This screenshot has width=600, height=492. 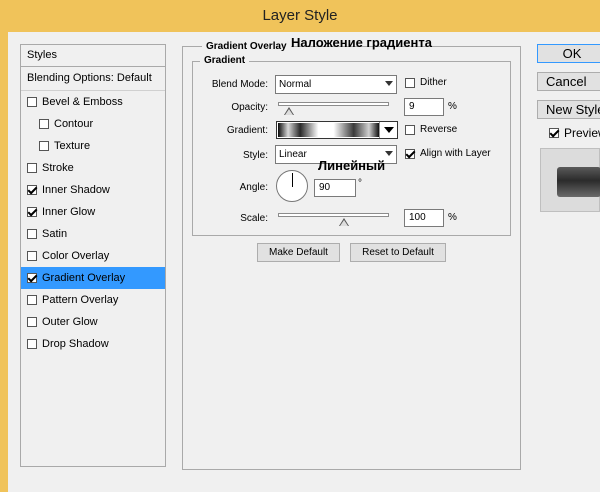 What do you see at coordinates (70, 322) in the screenshot?
I see `style-item-label: Outer Glow` at bounding box center [70, 322].